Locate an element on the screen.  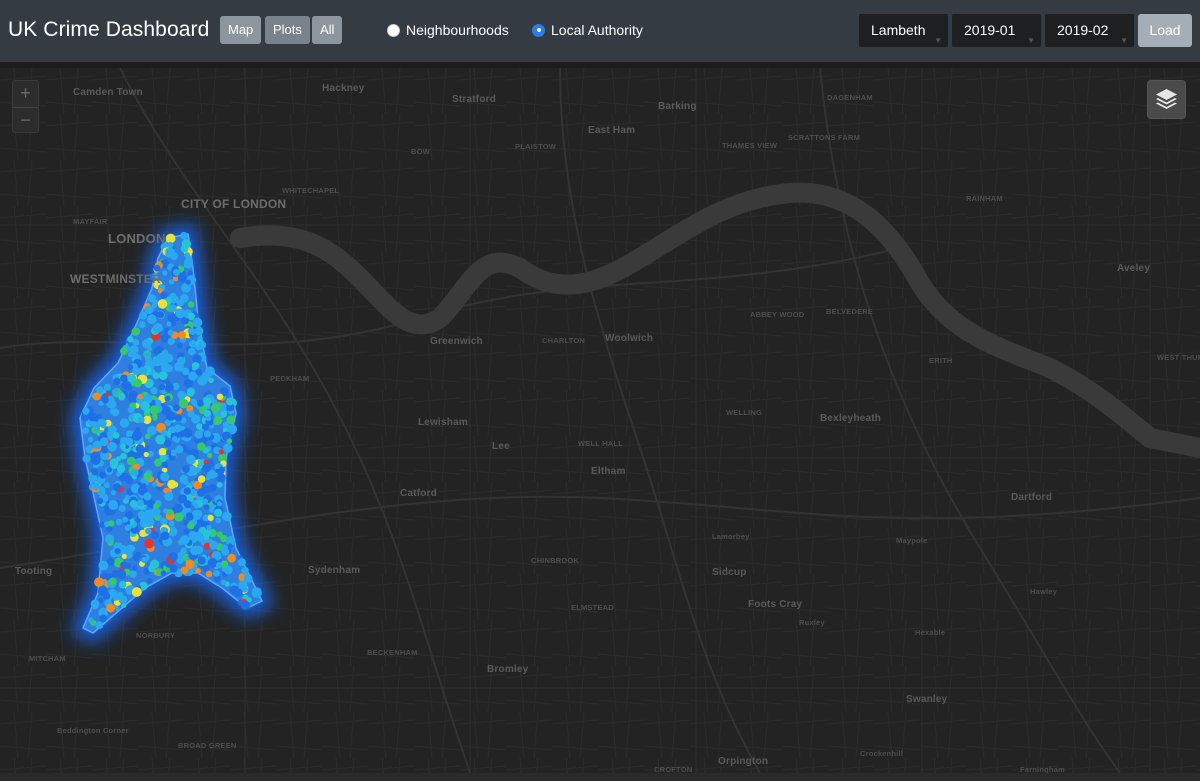
load-button: Load is located at coordinates (1165, 30).